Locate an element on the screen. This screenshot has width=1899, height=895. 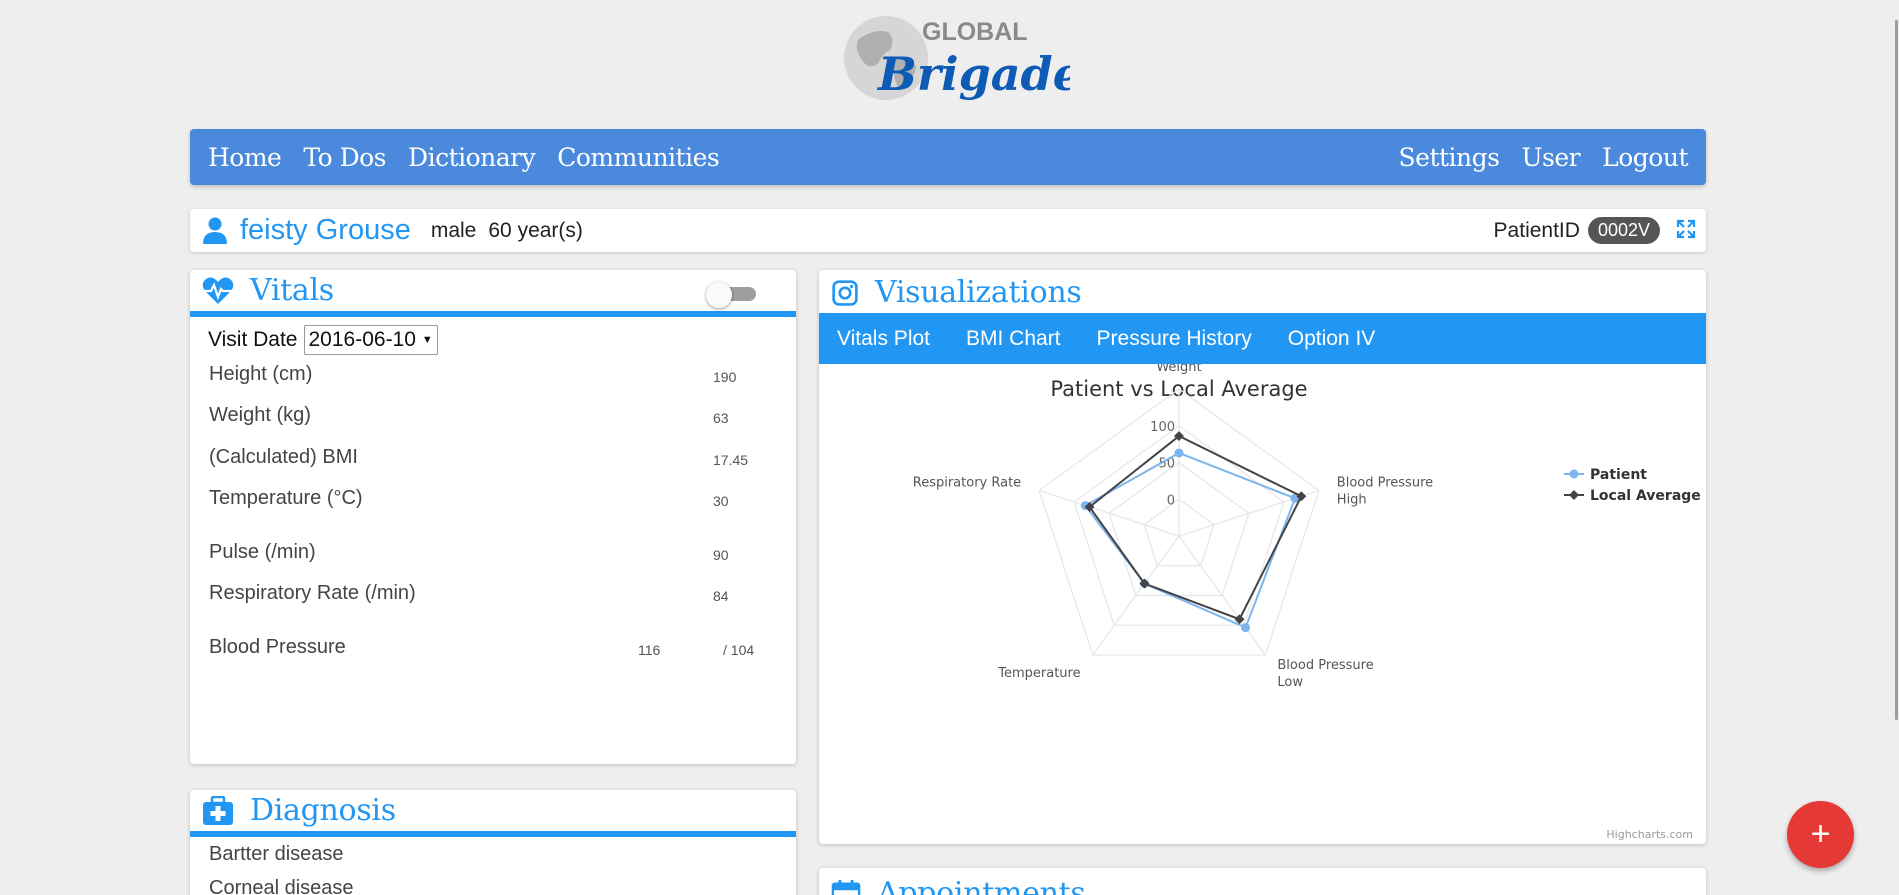
nav-right-group: Settings User Logout is located at coordinates (1543, 157).